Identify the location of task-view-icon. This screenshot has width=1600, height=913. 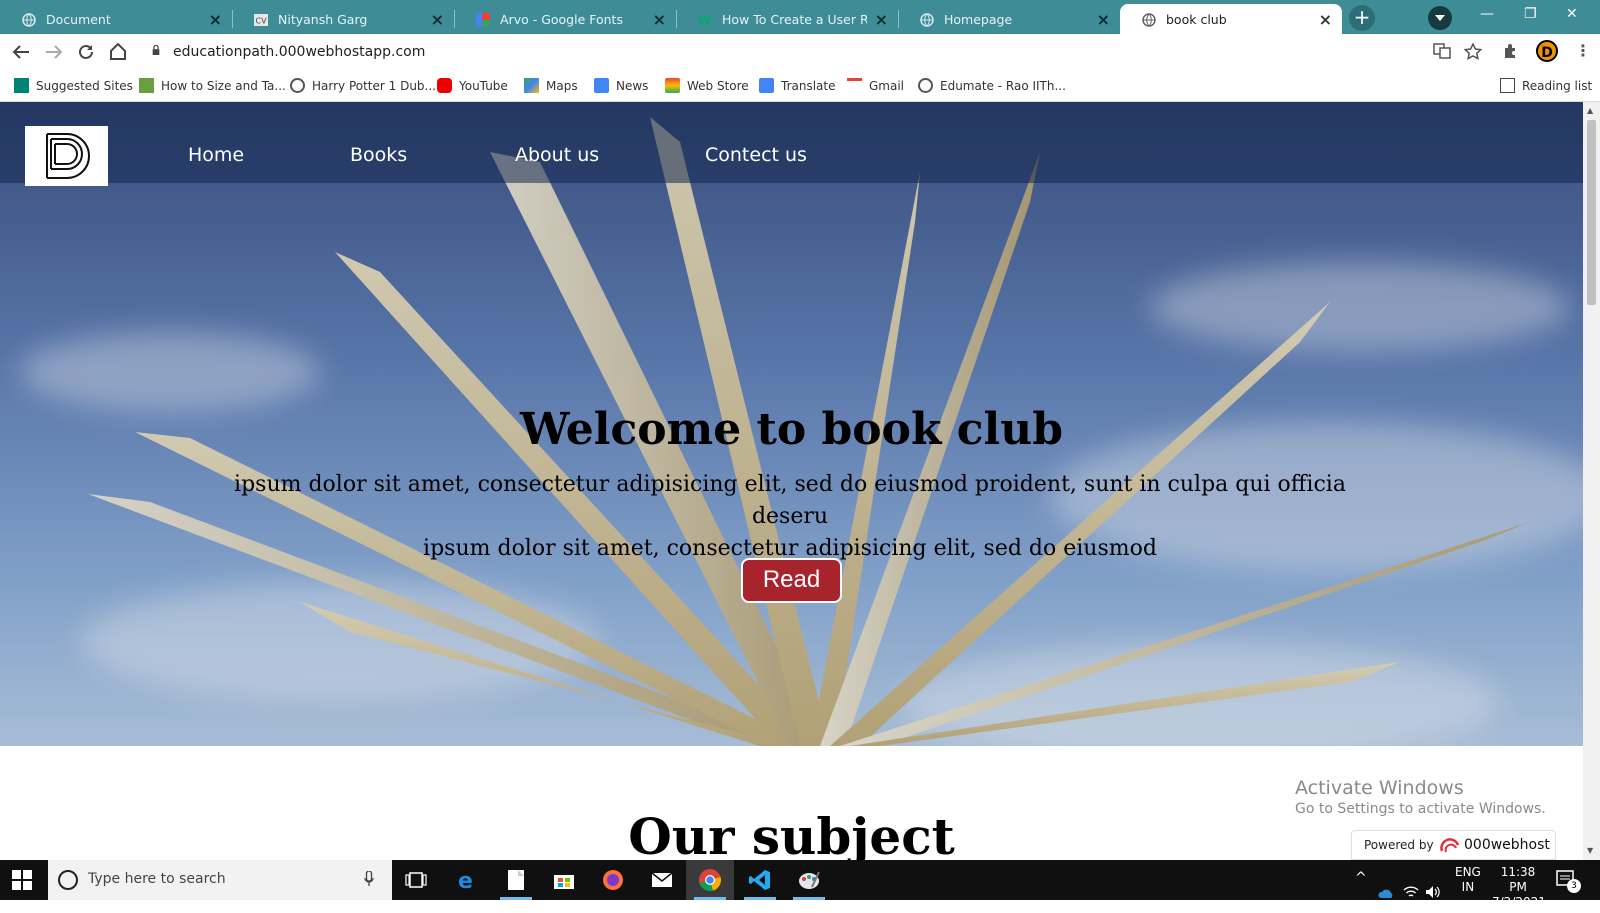
(416, 880).